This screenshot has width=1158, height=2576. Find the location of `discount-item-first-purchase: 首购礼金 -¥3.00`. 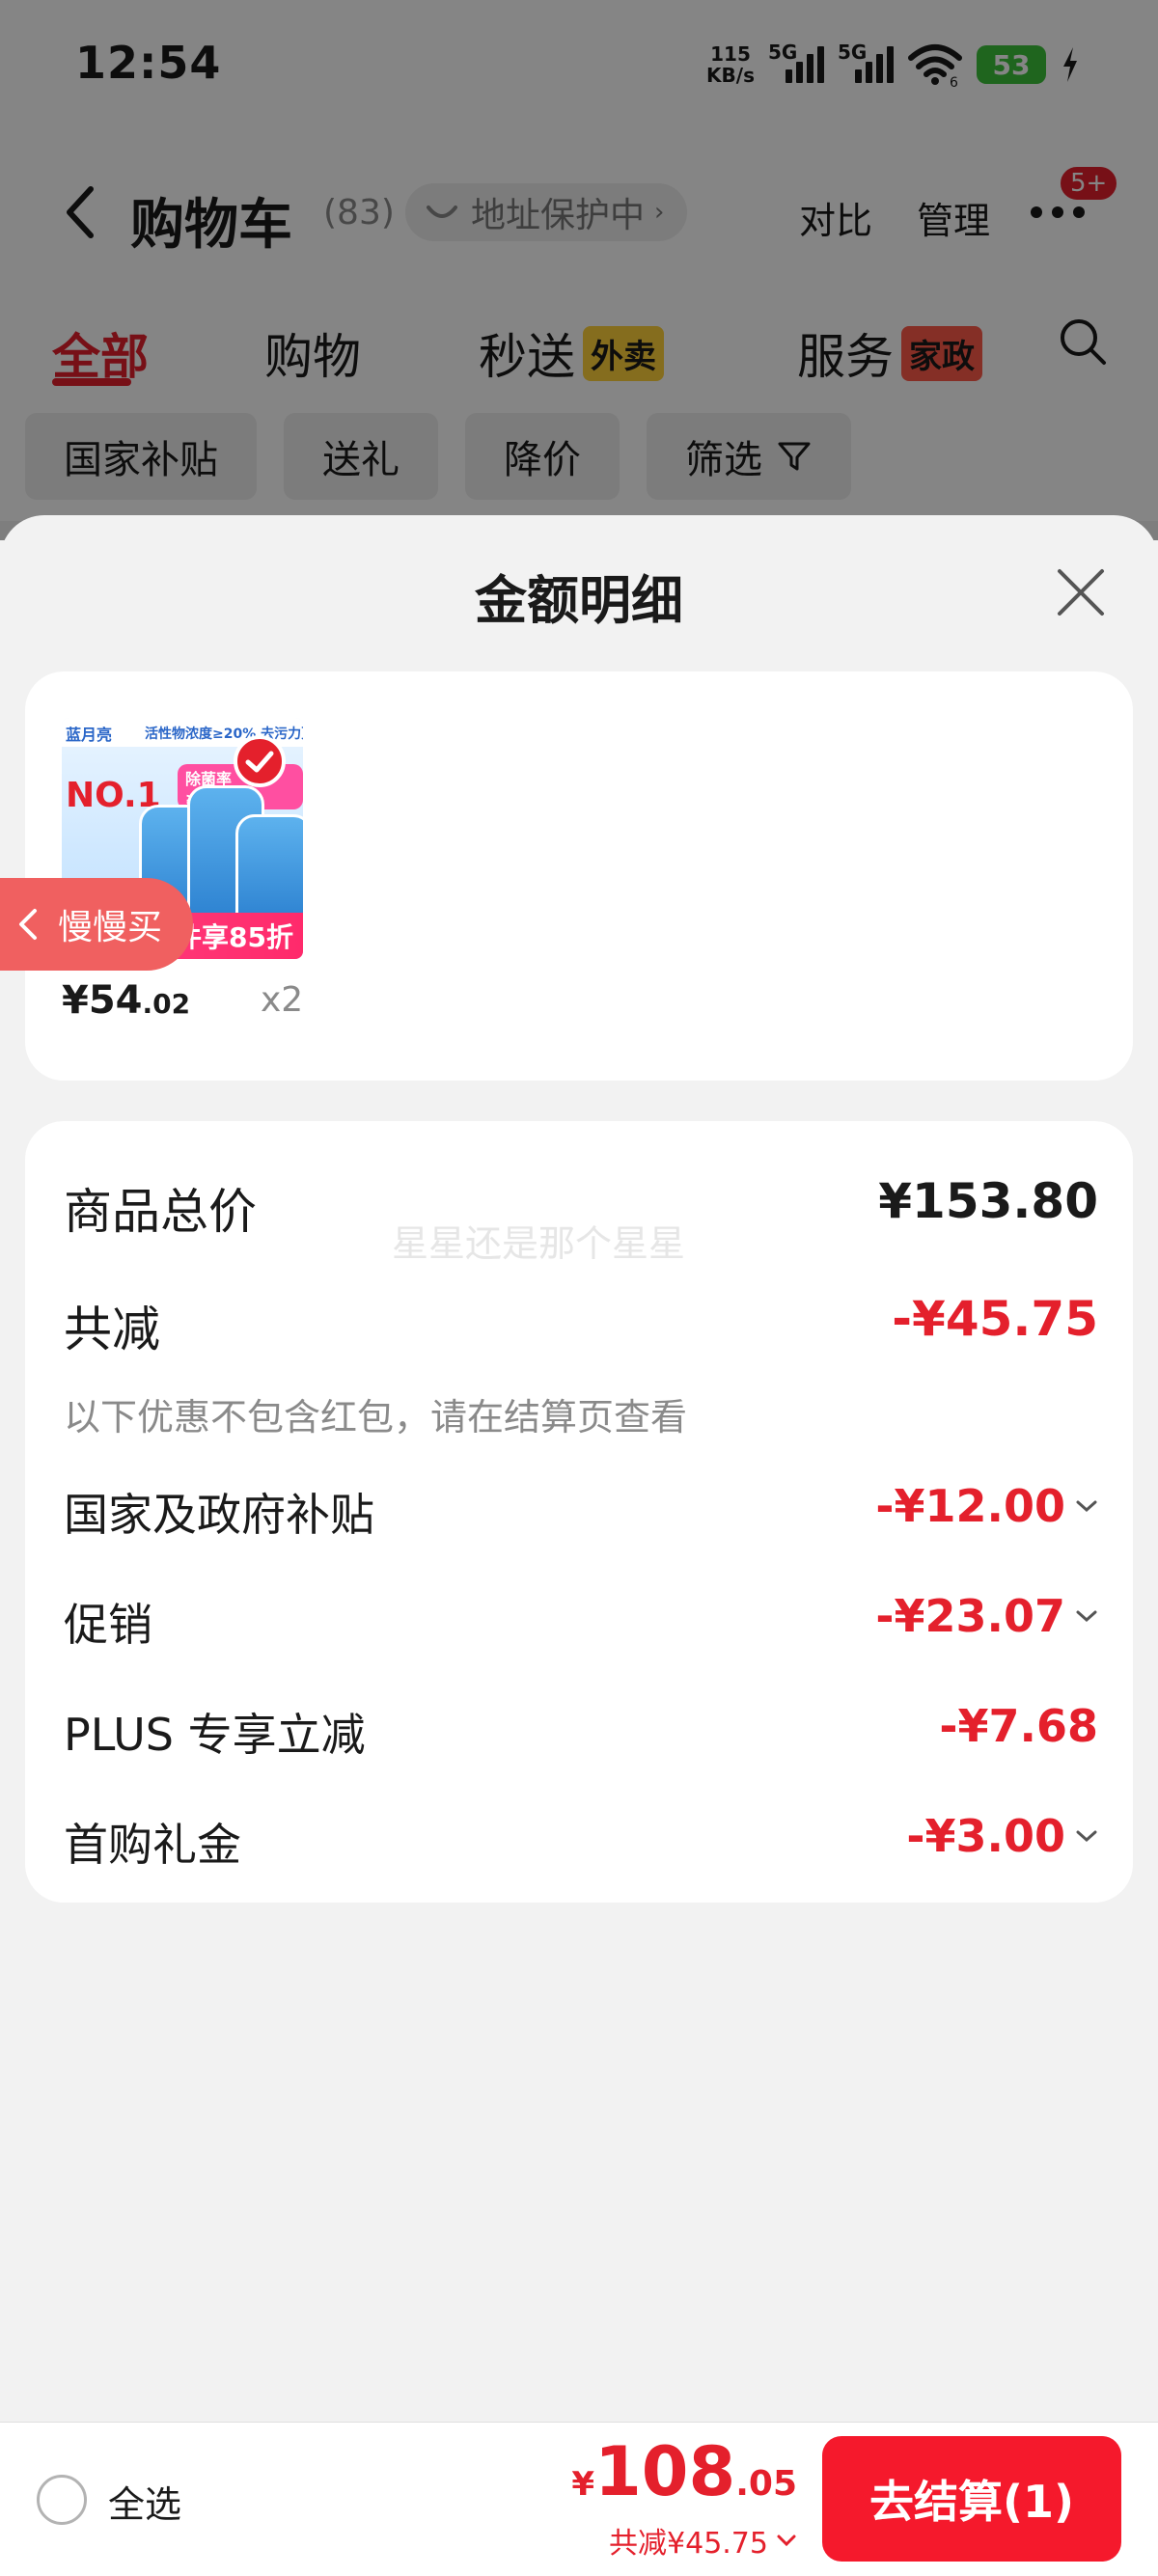

discount-item-first-purchase: 首购礼金 -¥3.00 is located at coordinates (581, 1843).